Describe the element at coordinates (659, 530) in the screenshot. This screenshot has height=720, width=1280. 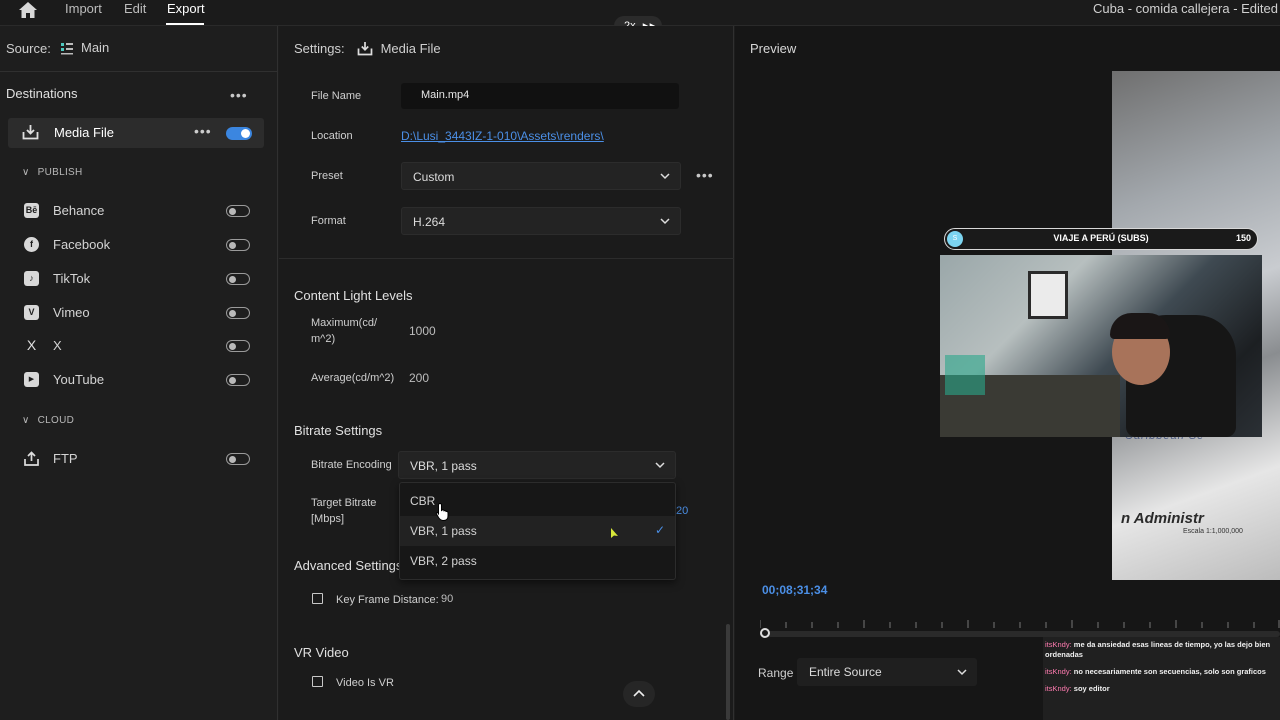
I see `checkmark-icon: ✓` at that location.